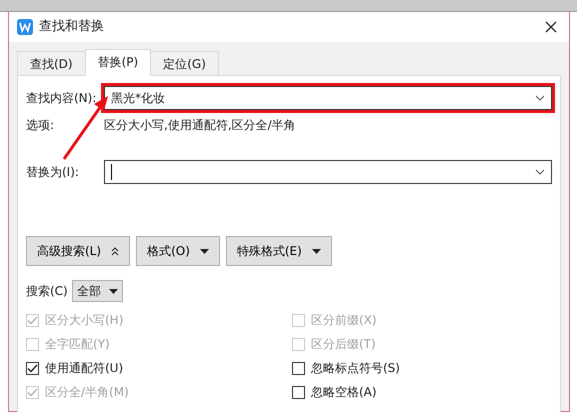  What do you see at coordinates (344, 392) in the screenshot?
I see `checkbox-label: 忽略空格(A)` at bounding box center [344, 392].